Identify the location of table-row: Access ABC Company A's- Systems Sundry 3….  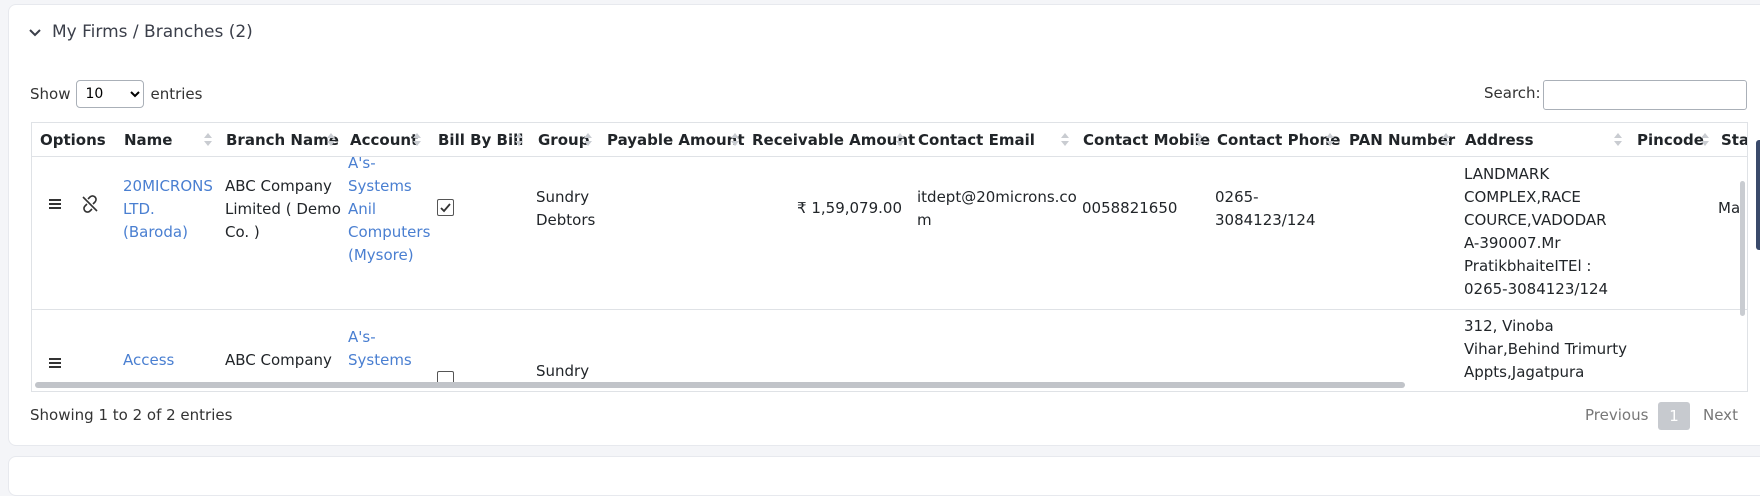
(889, 346).